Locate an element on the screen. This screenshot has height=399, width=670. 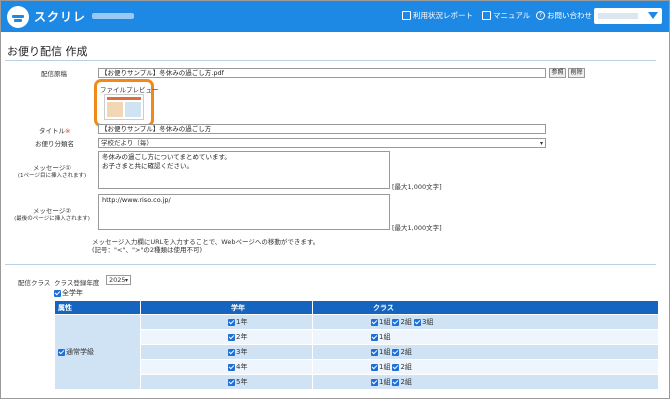
user-menu is located at coordinates (628, 16).